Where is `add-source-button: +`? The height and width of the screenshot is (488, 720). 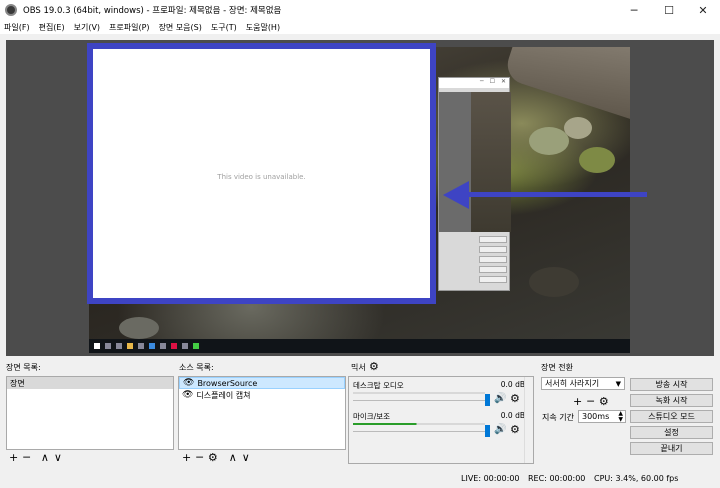 add-source-button: + is located at coordinates (186, 457).